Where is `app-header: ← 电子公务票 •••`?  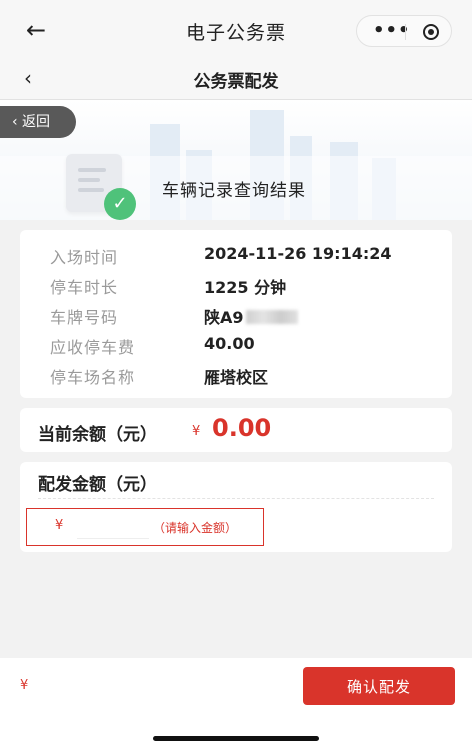 app-header: ← 电子公务票 ••• is located at coordinates (236, 30).